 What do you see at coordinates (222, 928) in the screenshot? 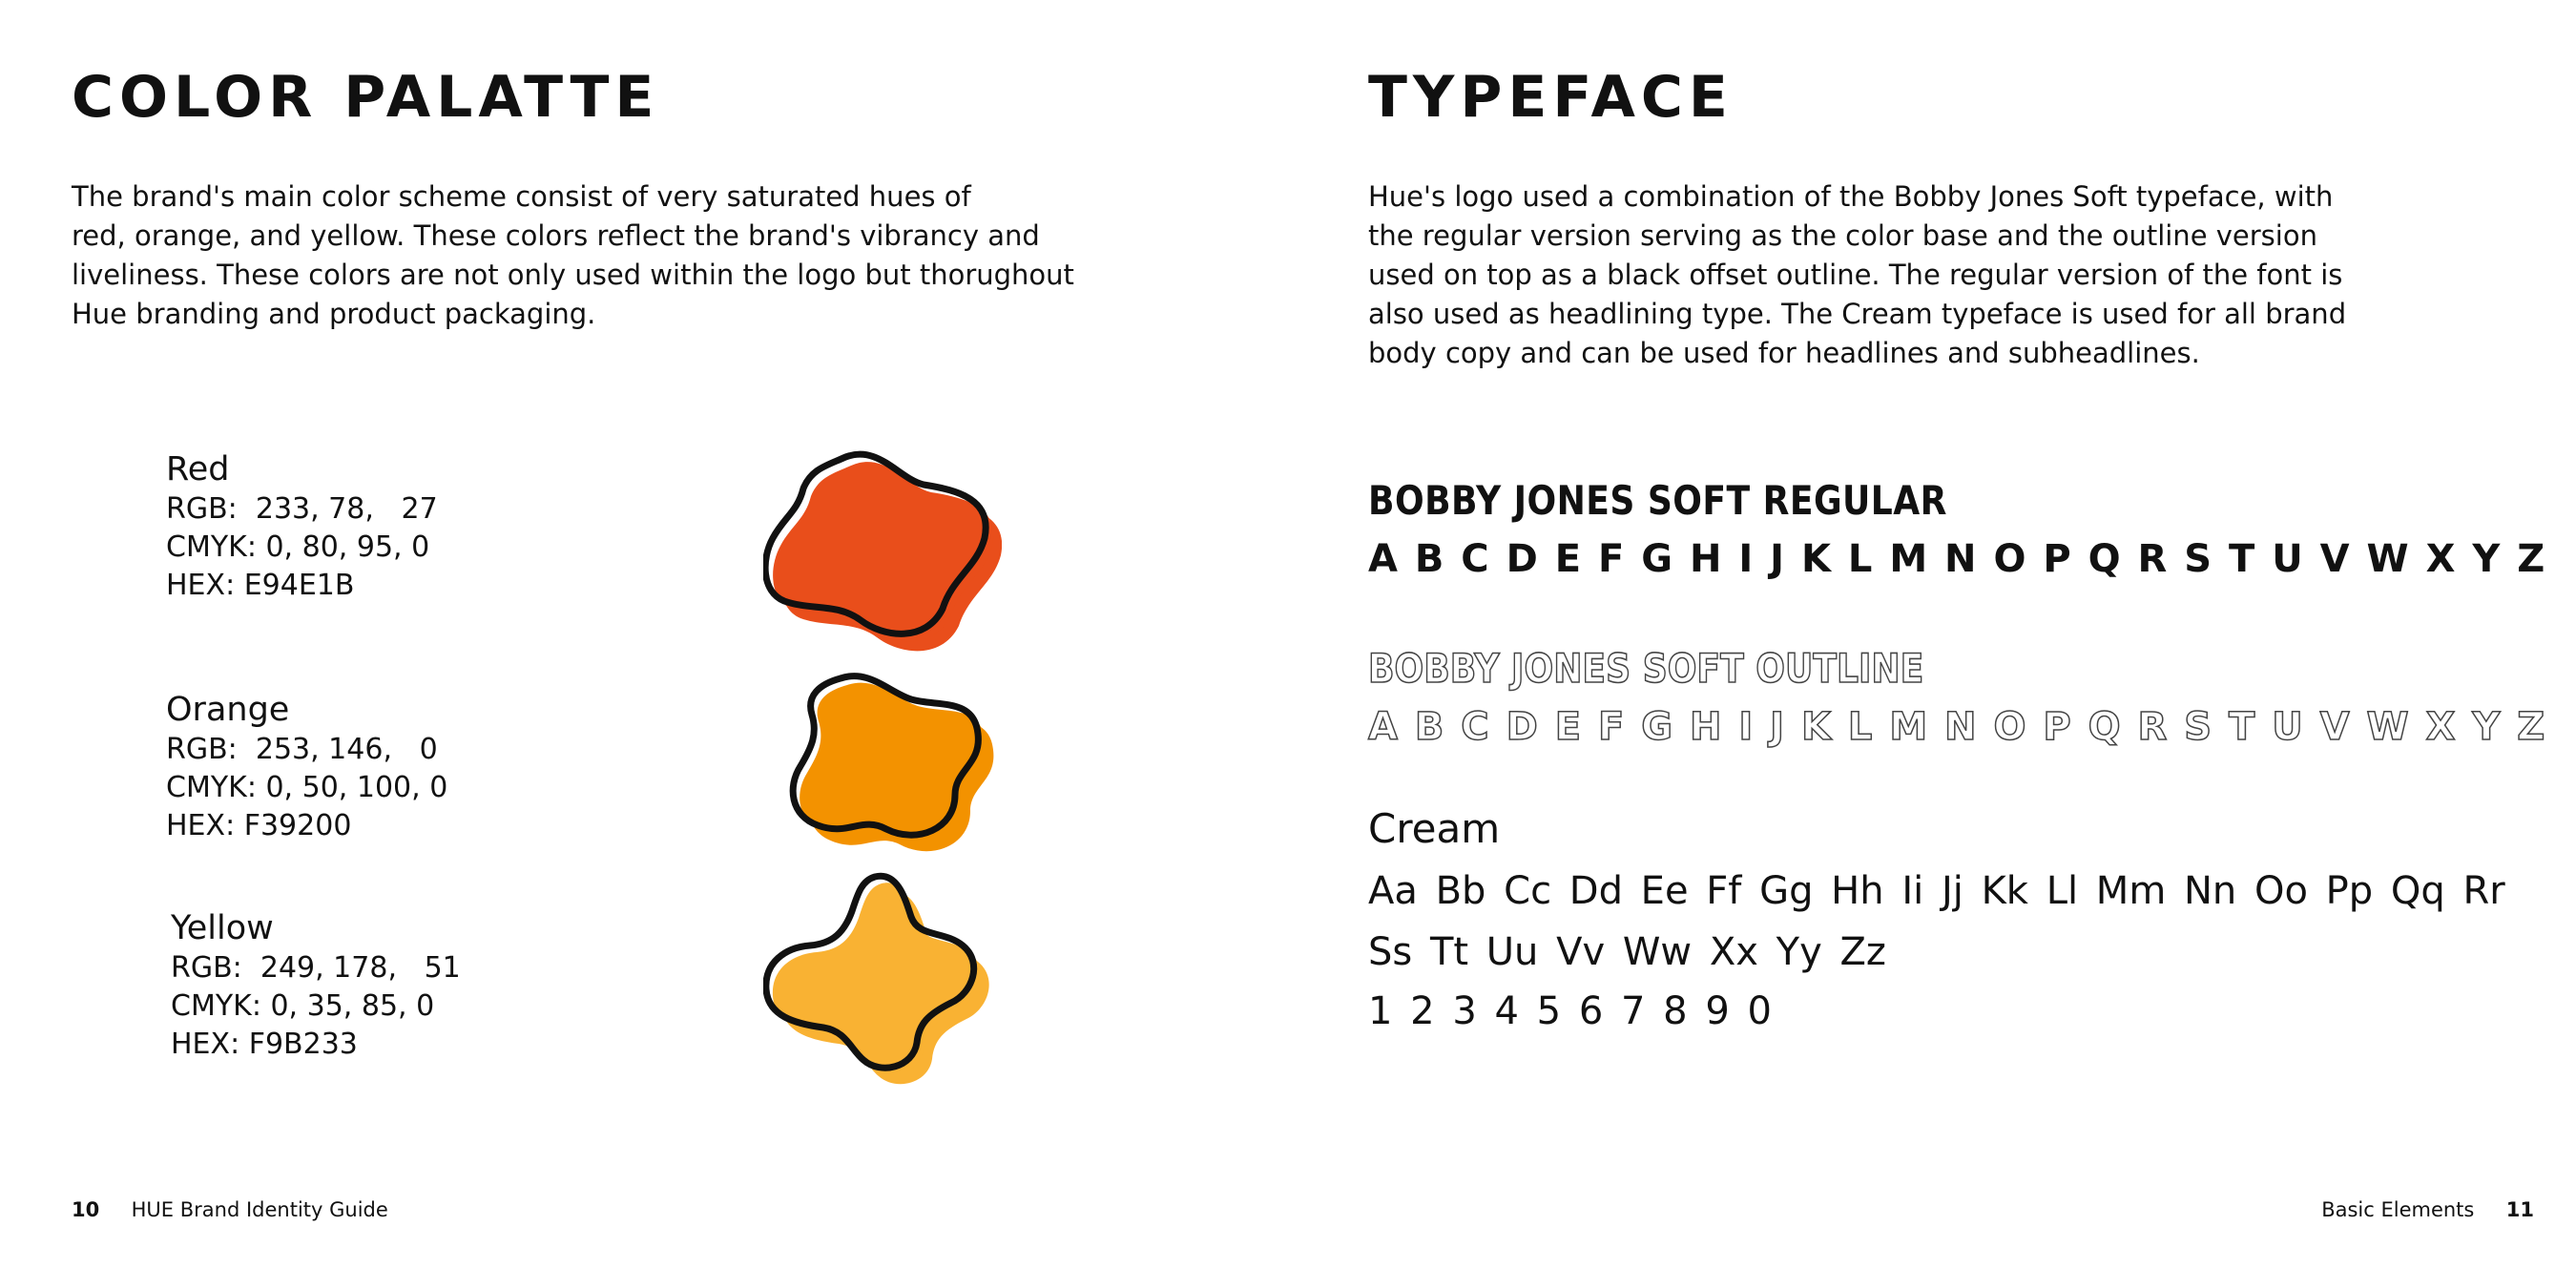
I see `swatch-name: Yellow` at bounding box center [222, 928].